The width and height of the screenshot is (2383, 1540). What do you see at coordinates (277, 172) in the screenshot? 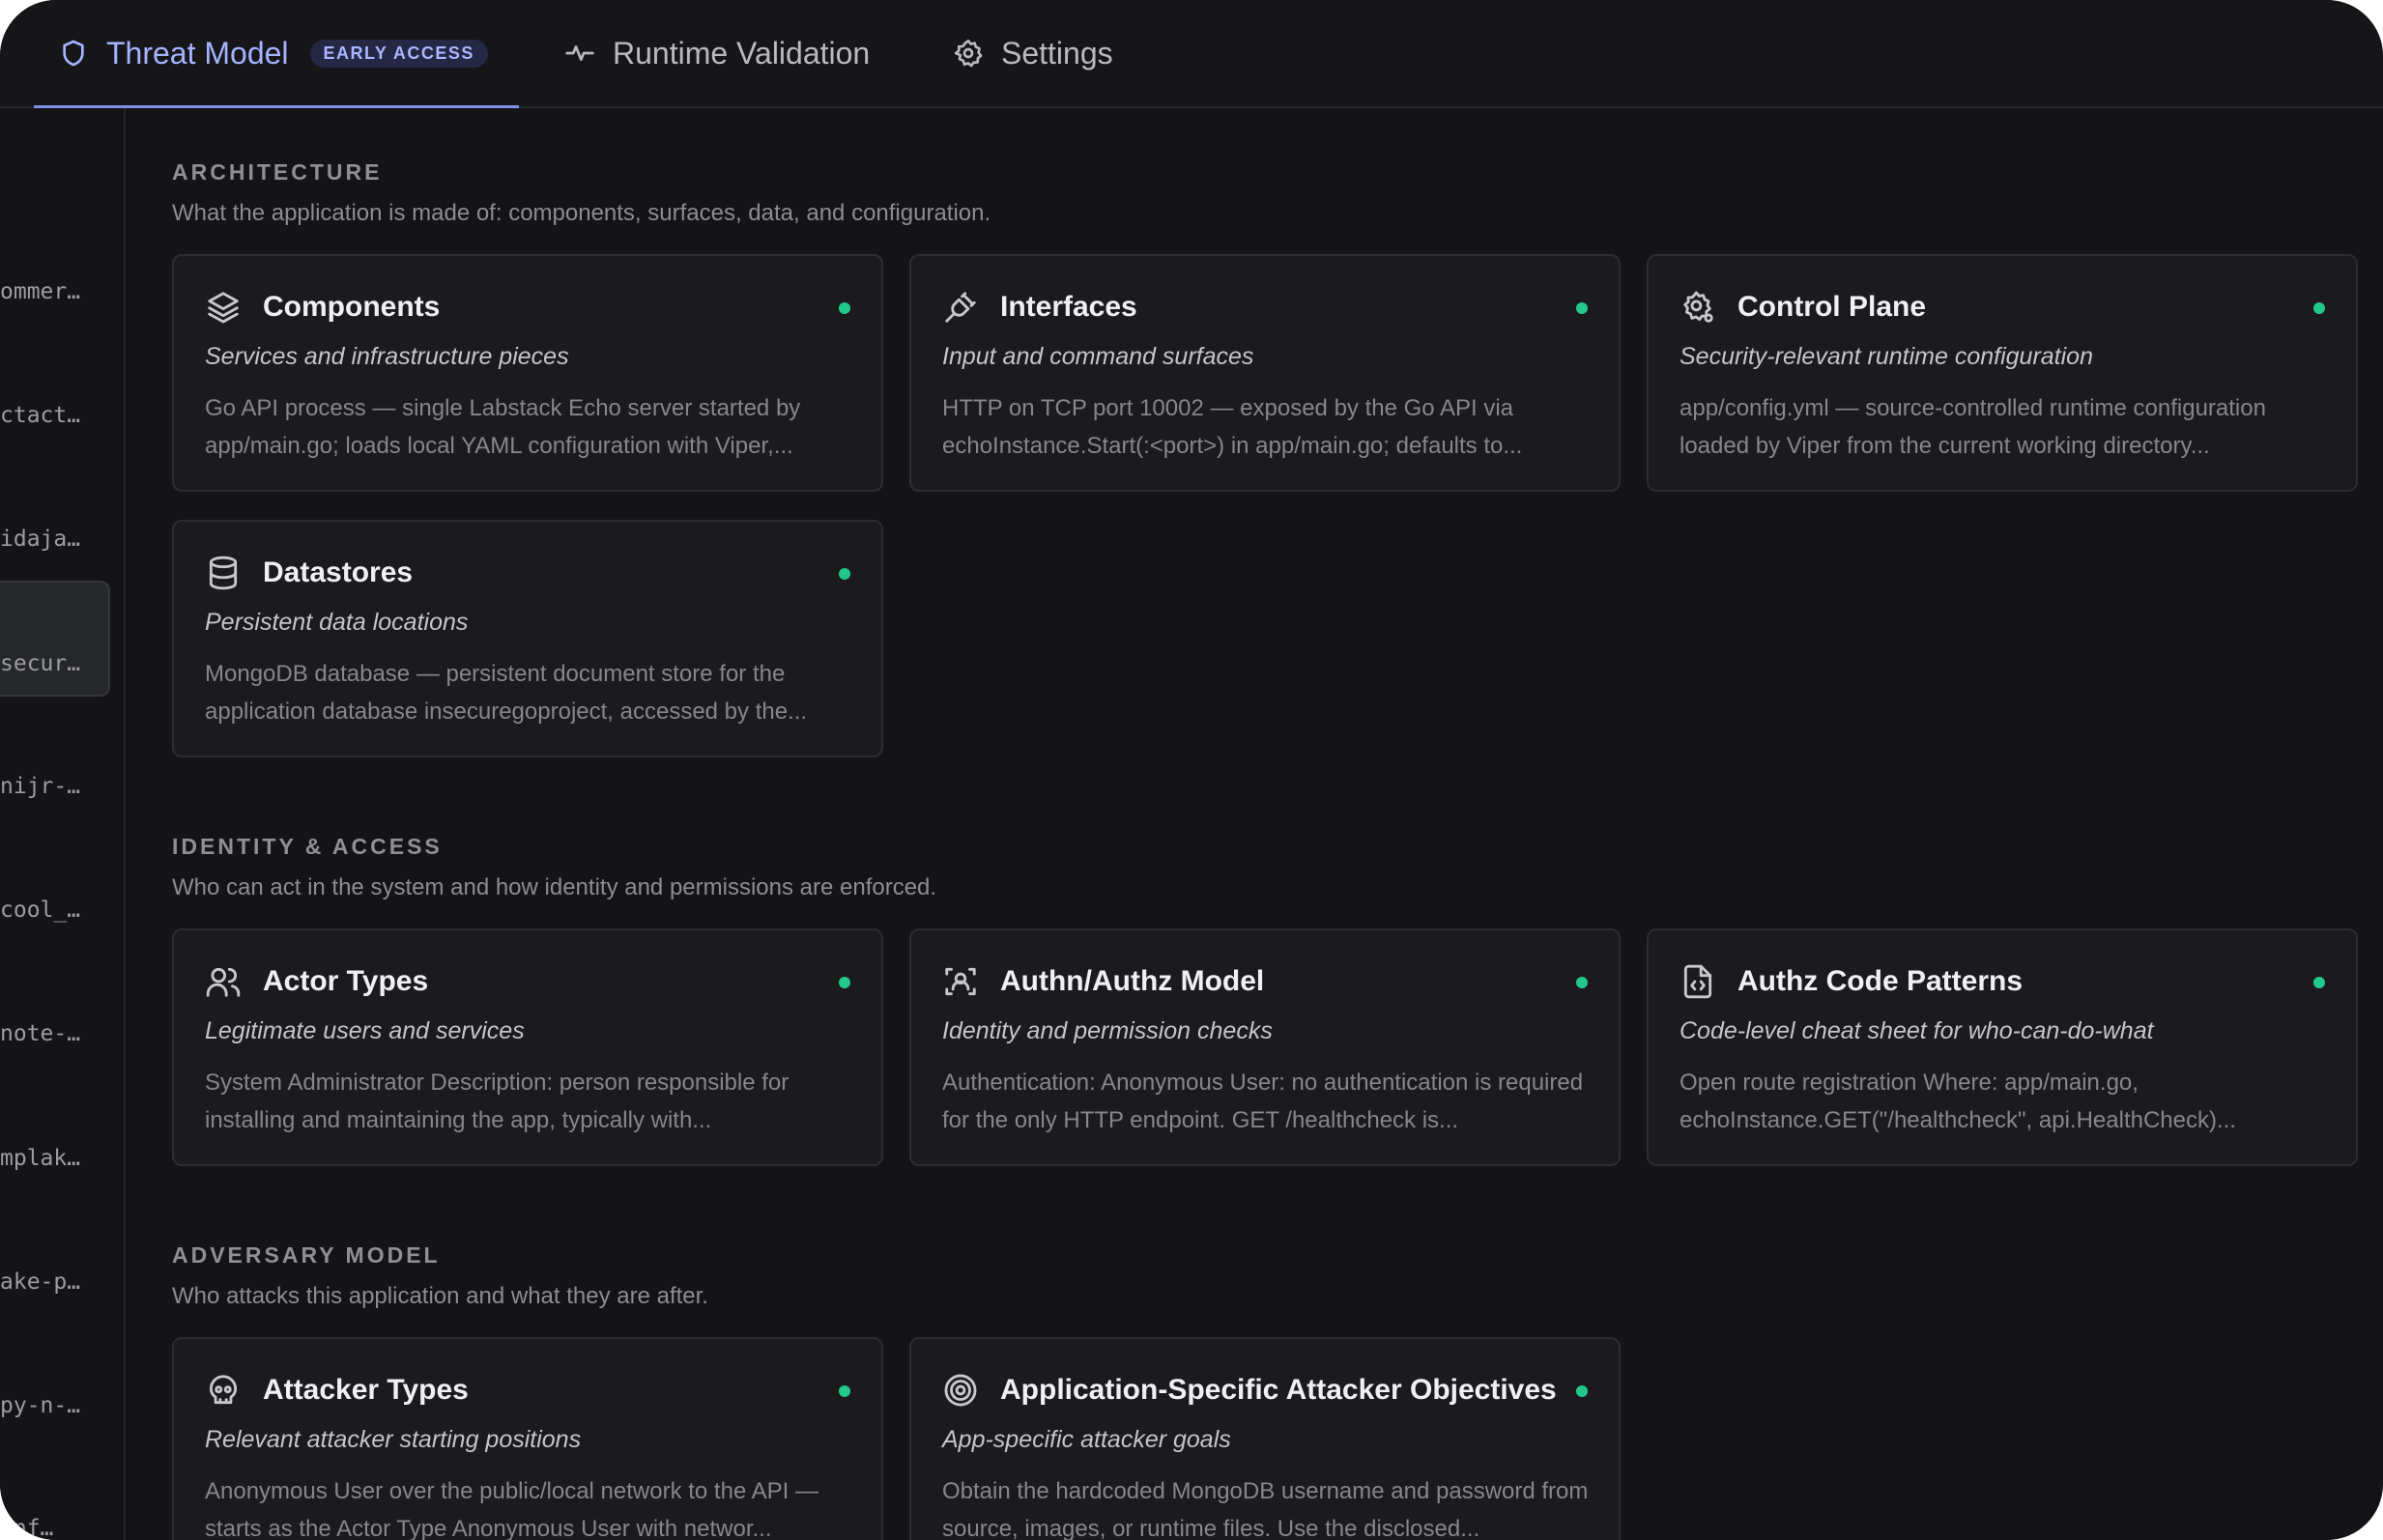
I see `section-title-architecture: ARCHITECTURE` at bounding box center [277, 172].